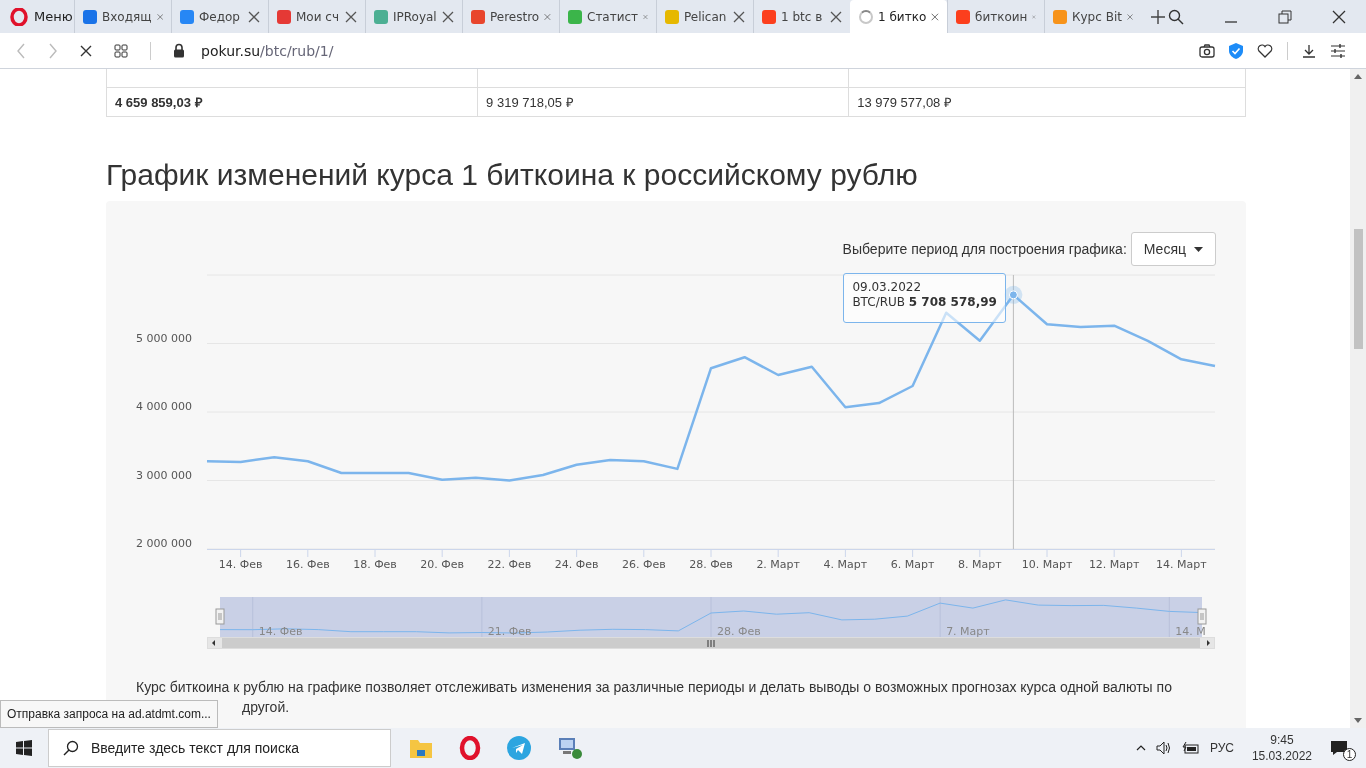 The height and width of the screenshot is (768, 1366). I want to click on tooltip-value: BTC/RUB 5 708 578,99, so click(924, 302).